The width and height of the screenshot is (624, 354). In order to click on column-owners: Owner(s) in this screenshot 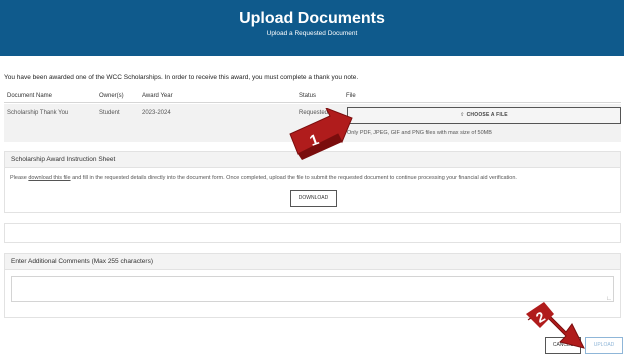, I will do `click(111, 96)`.